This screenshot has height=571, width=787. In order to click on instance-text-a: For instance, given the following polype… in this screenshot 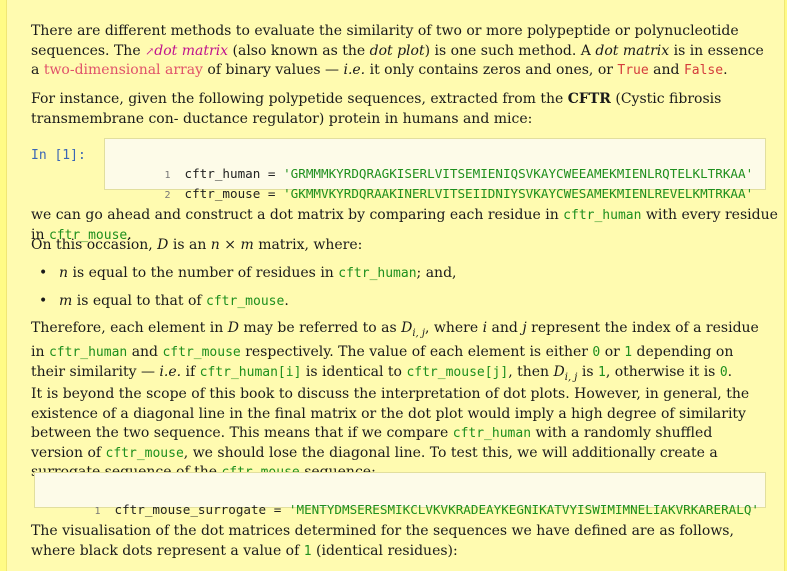, I will do `click(297, 99)`.